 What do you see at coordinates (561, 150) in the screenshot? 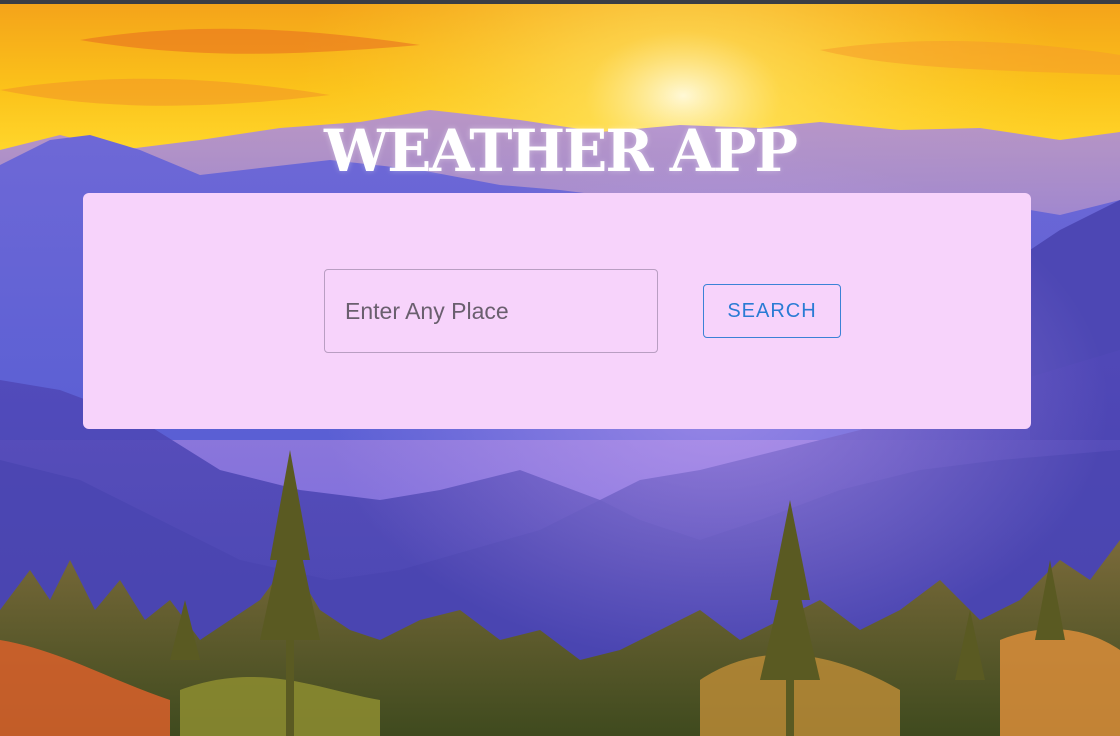
I see `page-title: WEATHER APP` at bounding box center [561, 150].